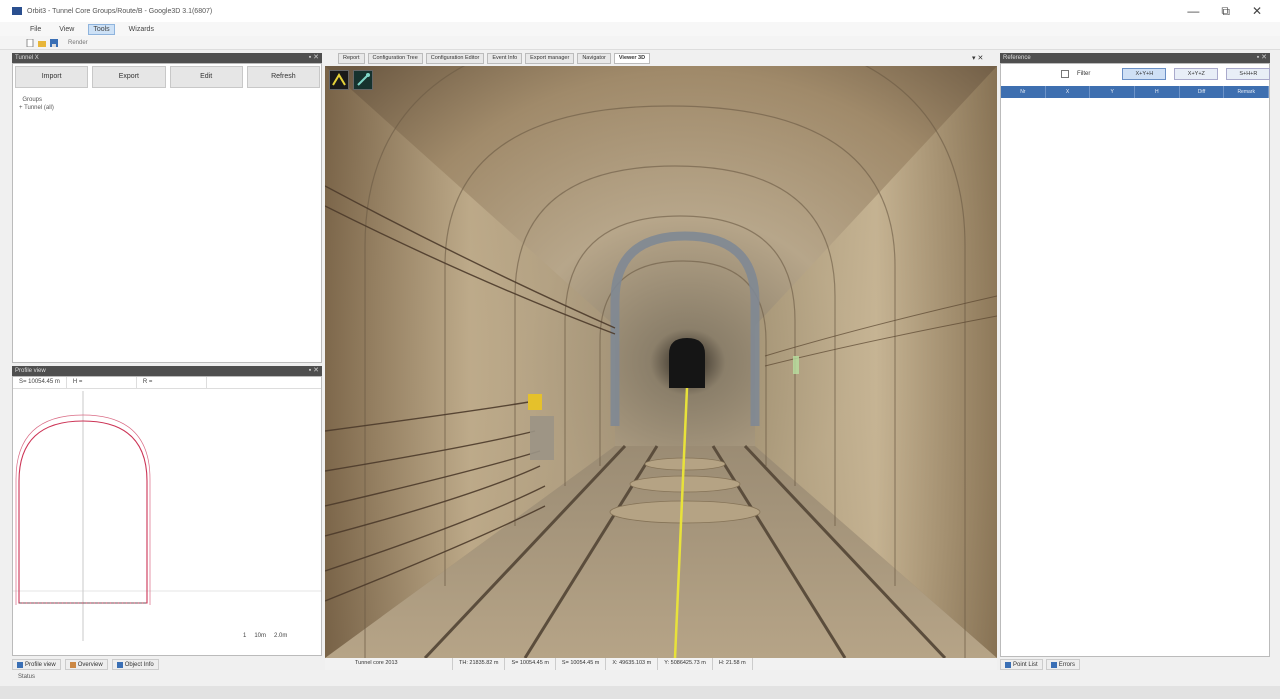  Describe the element at coordinates (479, 664) in the screenshot. I see `th-readout: TH: 21835.82 m` at that location.